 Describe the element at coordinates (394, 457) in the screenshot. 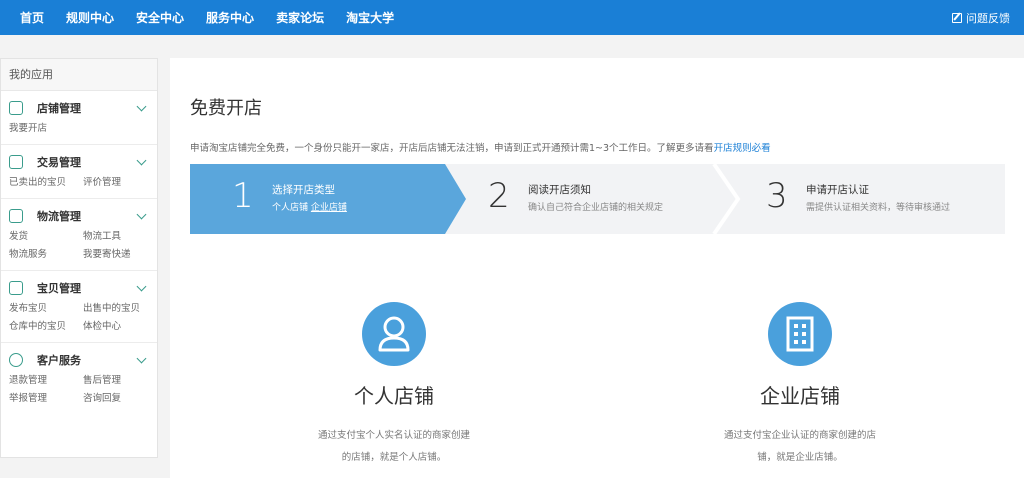

I see `shop-desc-line: 的店铺，就是个人店铺。` at that location.